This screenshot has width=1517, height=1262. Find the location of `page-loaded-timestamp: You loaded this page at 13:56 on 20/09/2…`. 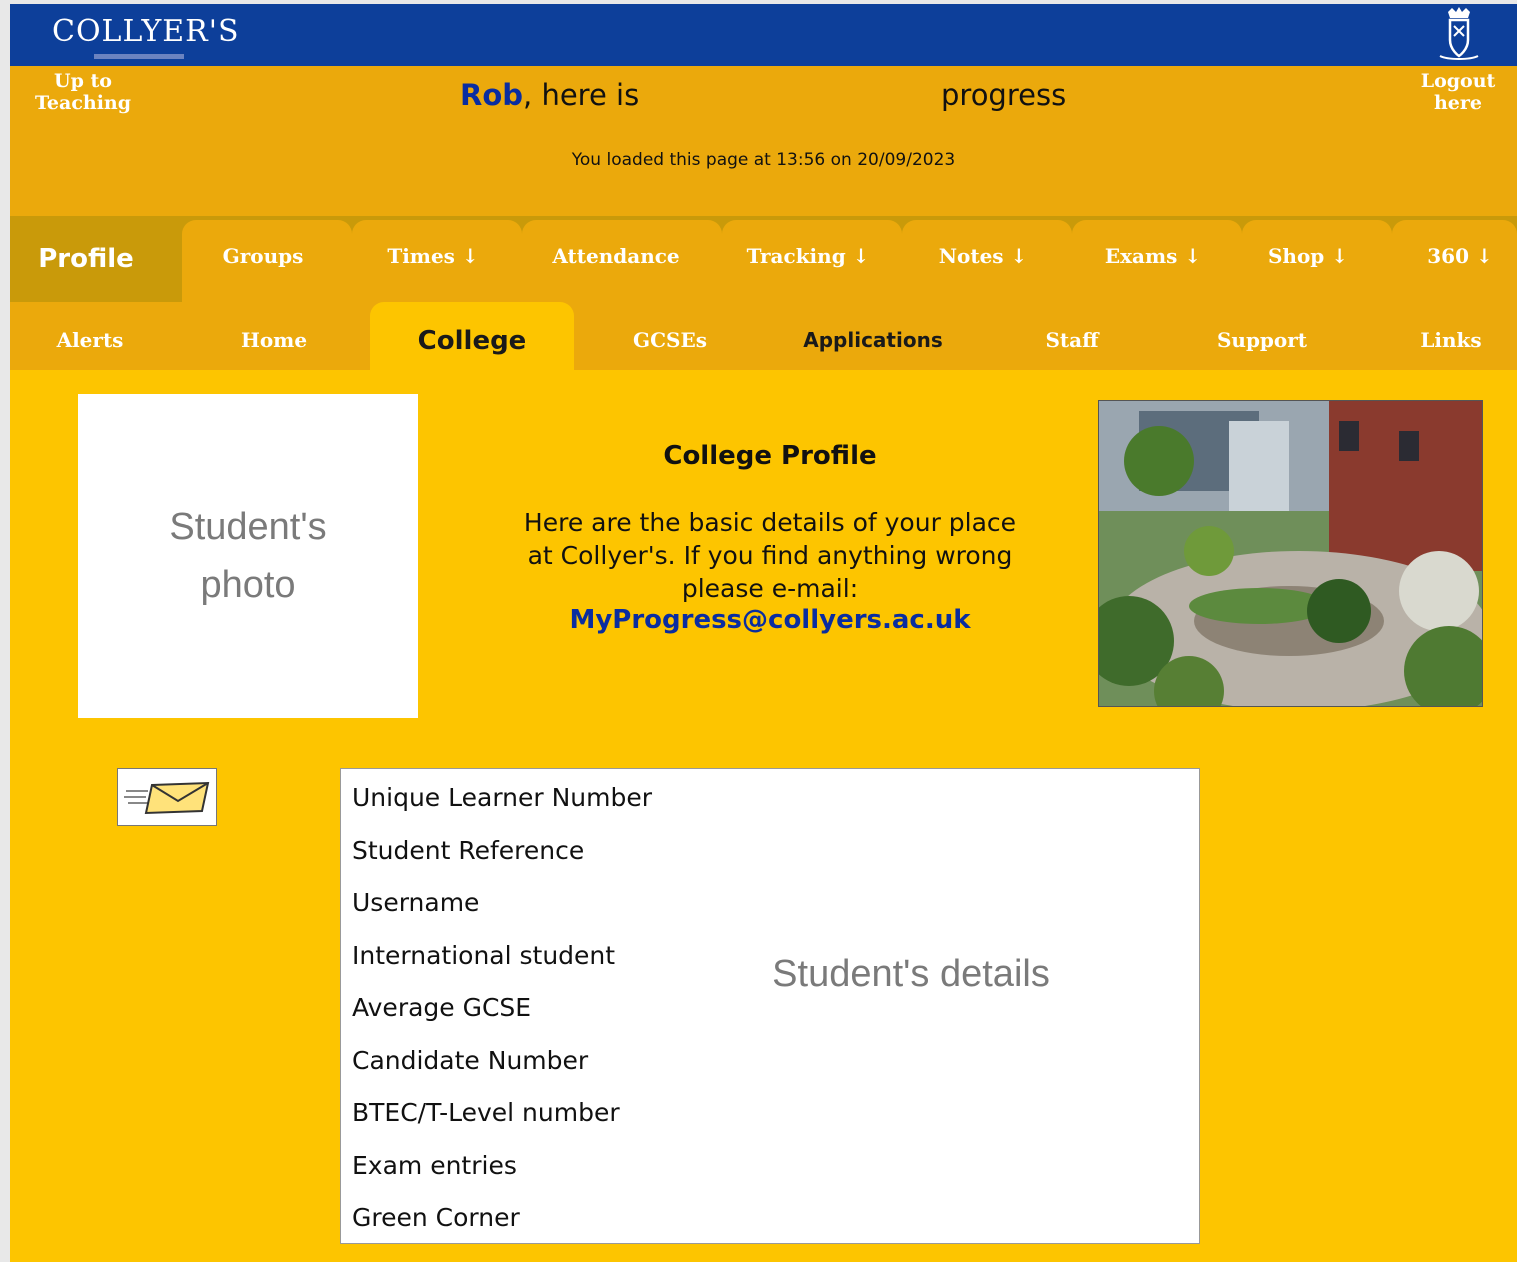

page-loaded-timestamp: You loaded this page at 13:56 on 20/09/2… is located at coordinates (763, 160).